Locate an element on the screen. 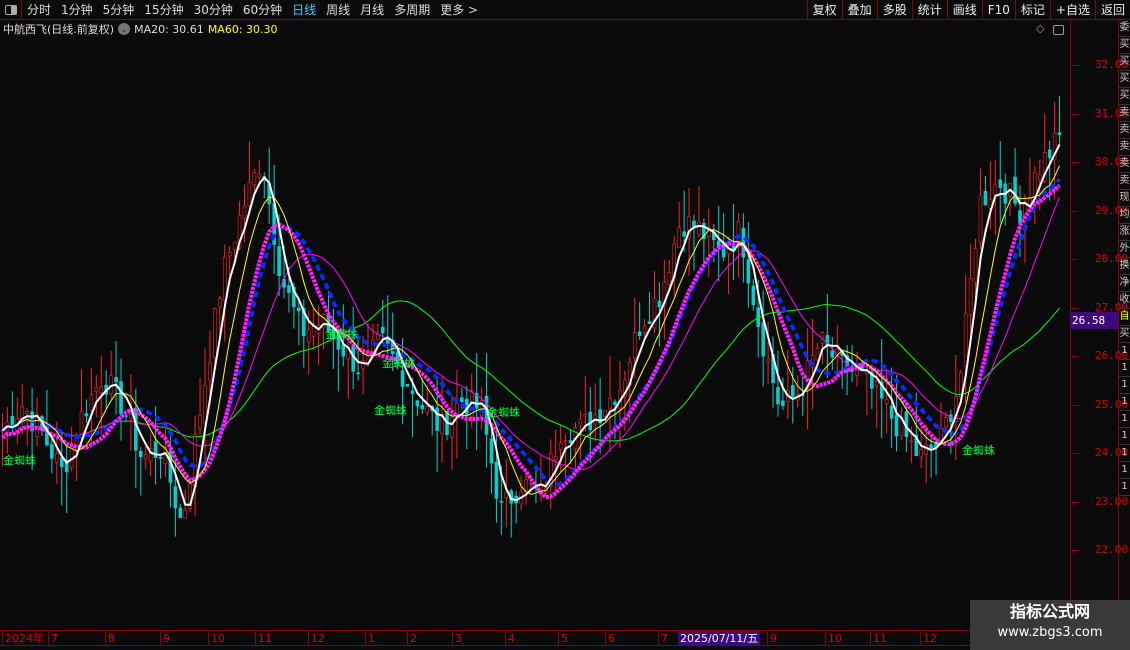 Image resolution: width=1130 pixels, height=650 pixels. period-tab: 月线 is located at coordinates (372, 9).